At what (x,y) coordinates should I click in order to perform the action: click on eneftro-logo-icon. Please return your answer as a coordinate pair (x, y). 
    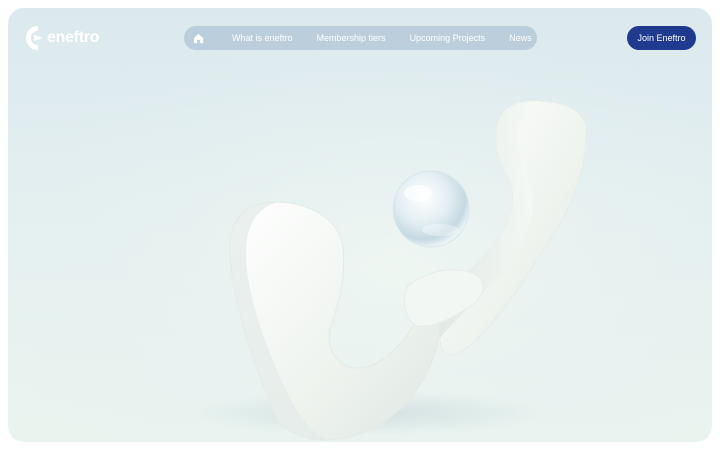
    Looking at the image, I should click on (34, 38).